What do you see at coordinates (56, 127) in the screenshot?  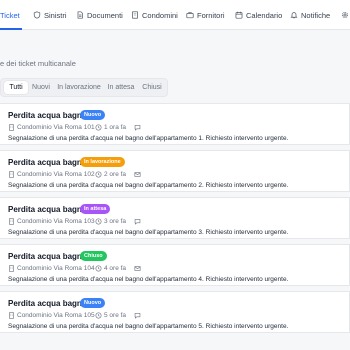 I see `building-name: Condominio Via Roma 101` at bounding box center [56, 127].